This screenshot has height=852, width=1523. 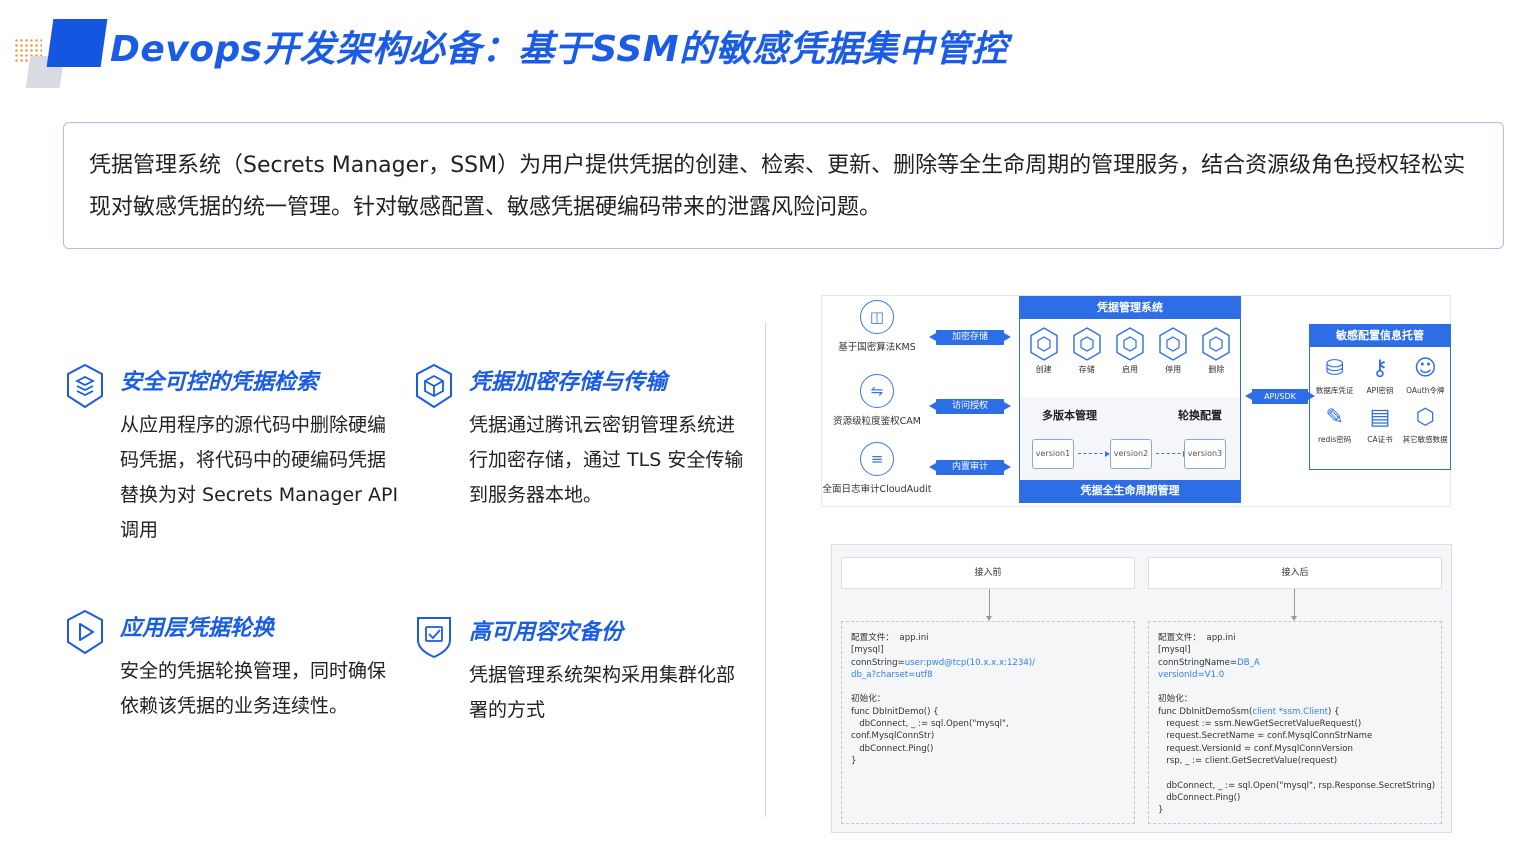 I want to click on sensitive-item: ☺ OAuth令牌, so click(x=1425, y=374).